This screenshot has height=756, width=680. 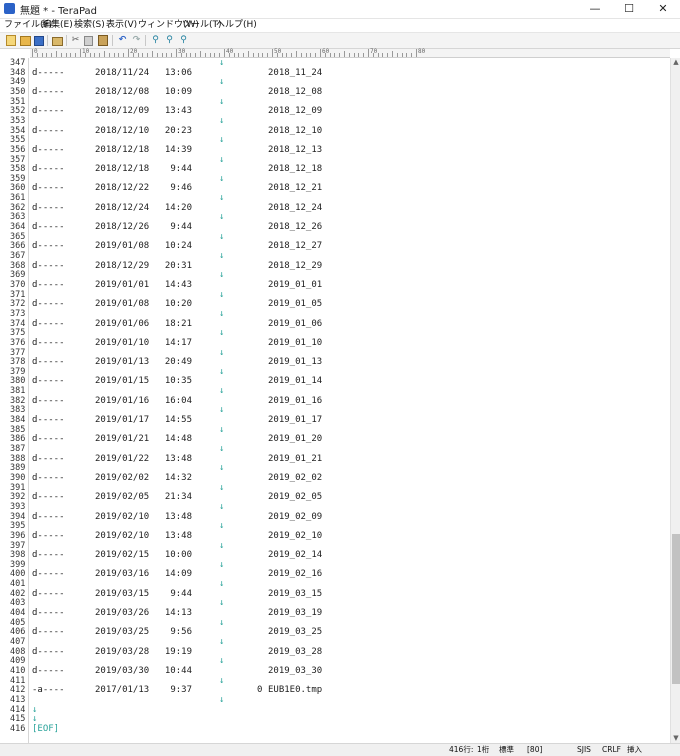 What do you see at coordinates (350, 53) in the screenshot?
I see `column-ruler: 0 10 20 30 40 50 60 70 80` at bounding box center [350, 53].